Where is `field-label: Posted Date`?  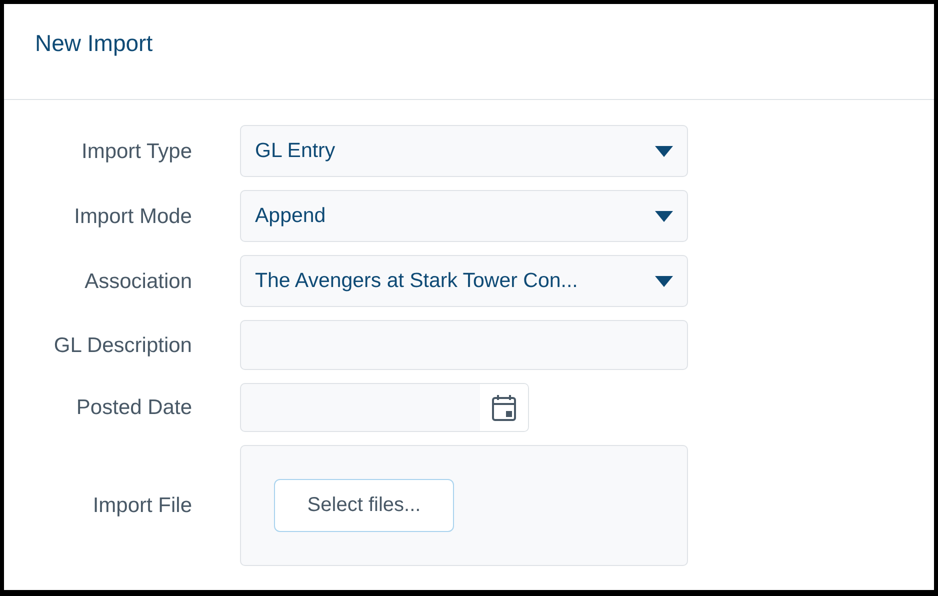
field-label: Posted Date is located at coordinates (134, 408).